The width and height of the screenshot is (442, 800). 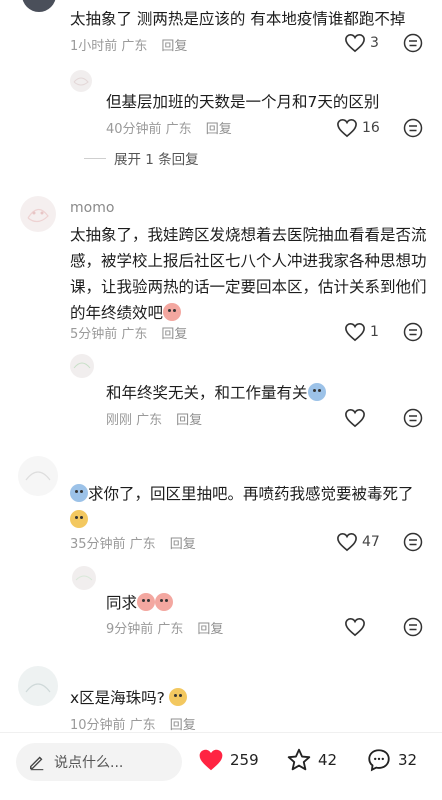 I want to click on comment-meta: 刚刚 广东 回复, so click(x=154, y=418).